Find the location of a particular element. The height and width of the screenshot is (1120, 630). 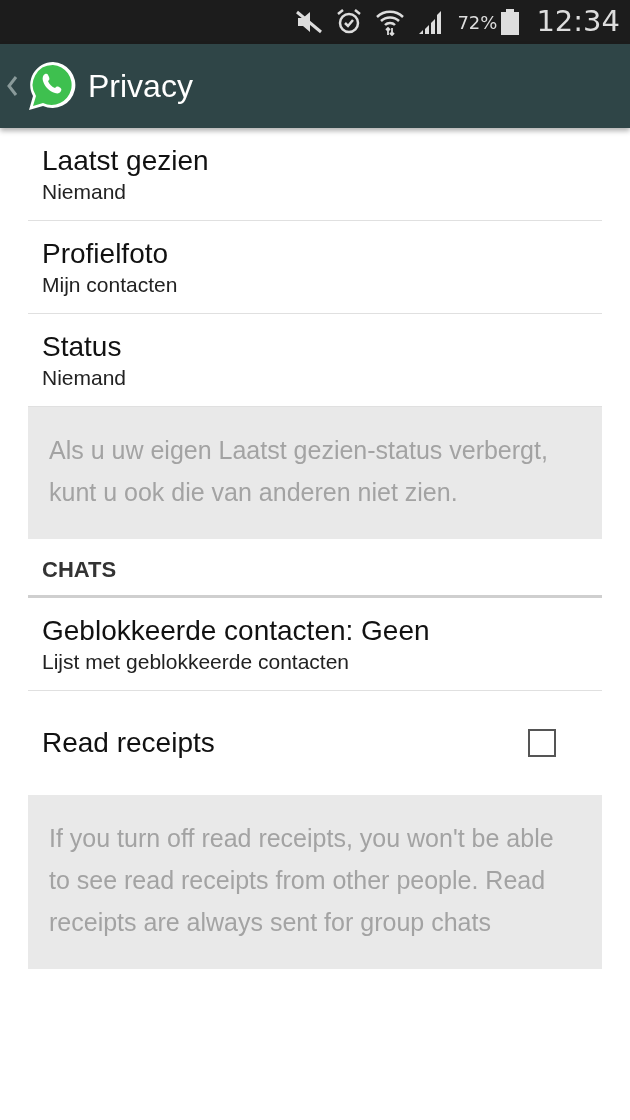

setting-title: Status is located at coordinates (82, 347).